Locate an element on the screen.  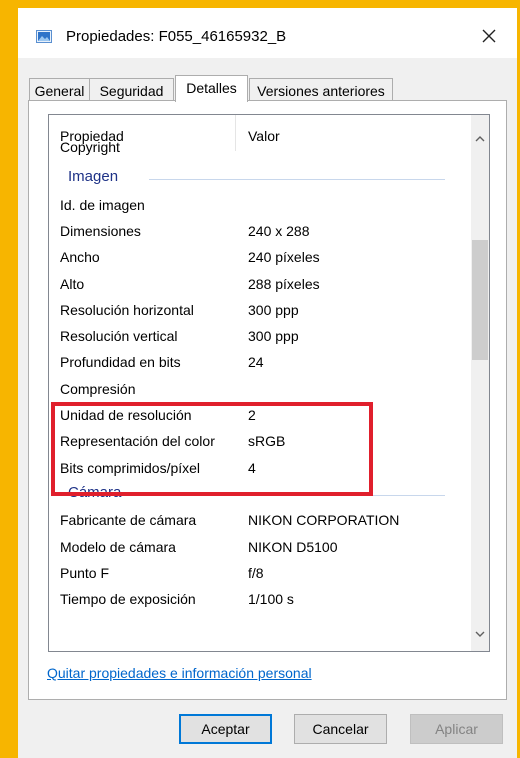
scroll-down-icon is located at coordinates (480, 634).